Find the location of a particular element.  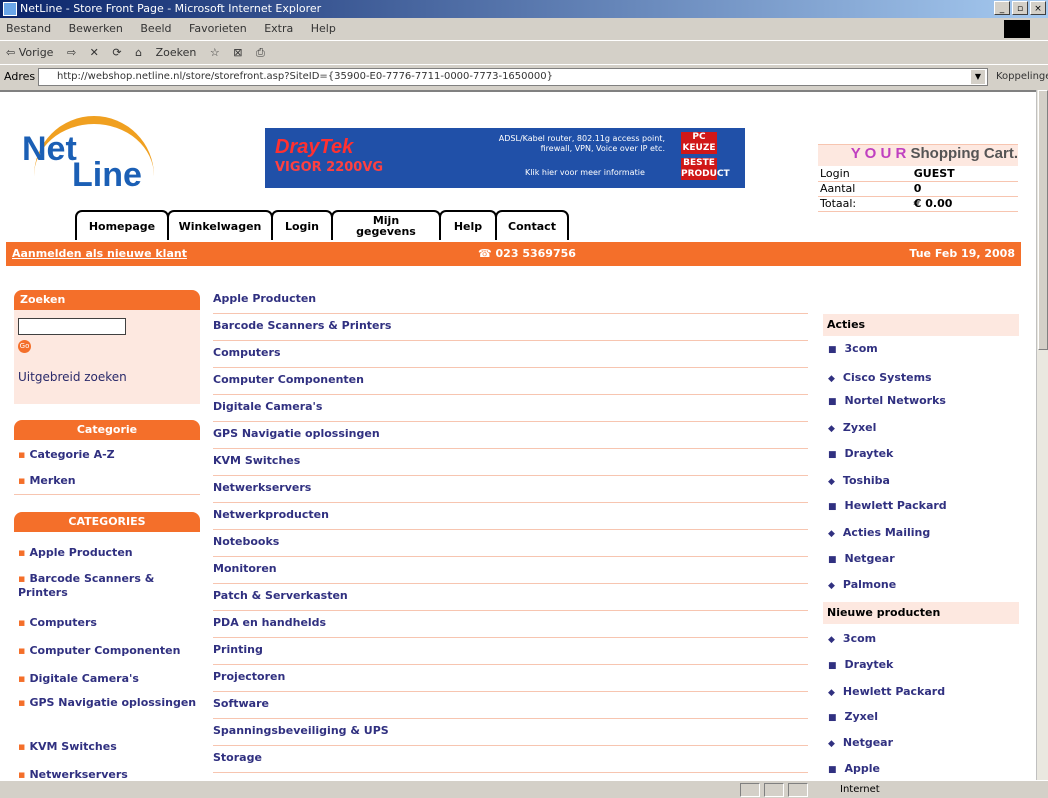

forward-button: ⇨ is located at coordinates (71, 52).